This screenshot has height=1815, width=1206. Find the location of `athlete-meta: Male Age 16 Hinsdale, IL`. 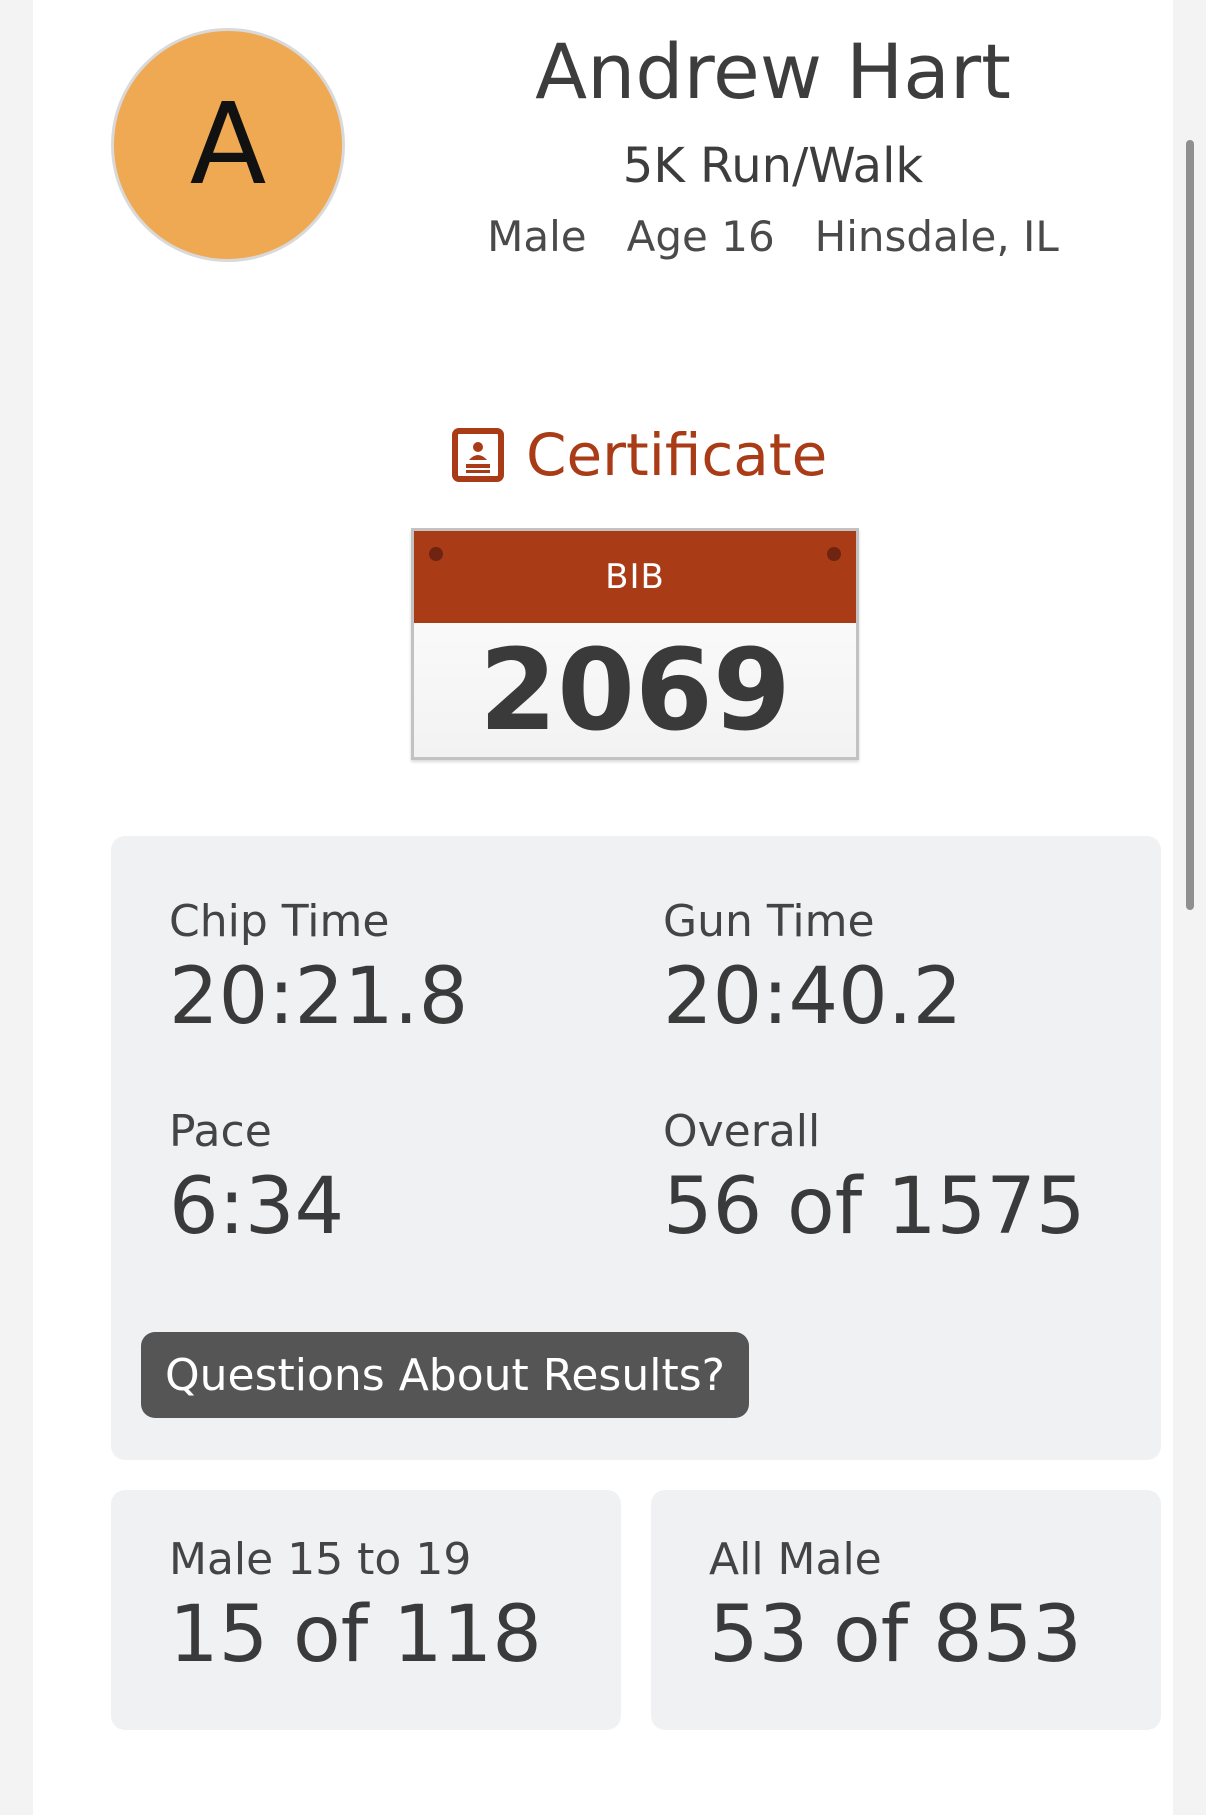

athlete-meta: Male Age 16 Hinsdale, IL is located at coordinates (773, 236).